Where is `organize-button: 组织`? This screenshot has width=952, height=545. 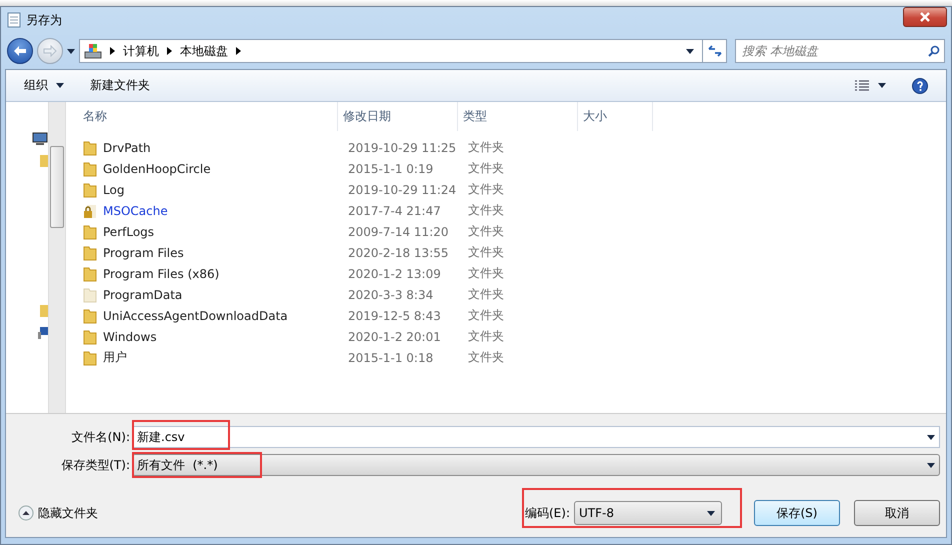 organize-button: 组织 is located at coordinates (44, 85).